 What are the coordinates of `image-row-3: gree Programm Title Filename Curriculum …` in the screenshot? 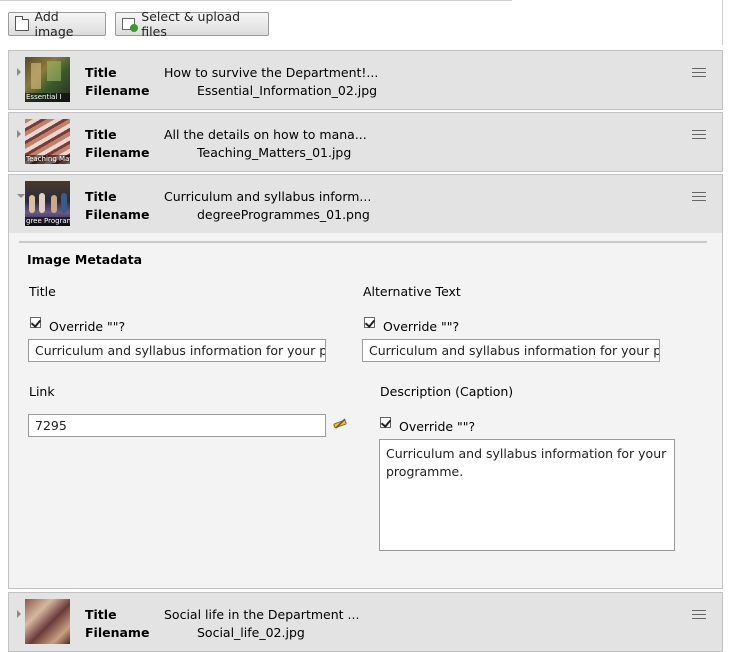 It's located at (365, 204).